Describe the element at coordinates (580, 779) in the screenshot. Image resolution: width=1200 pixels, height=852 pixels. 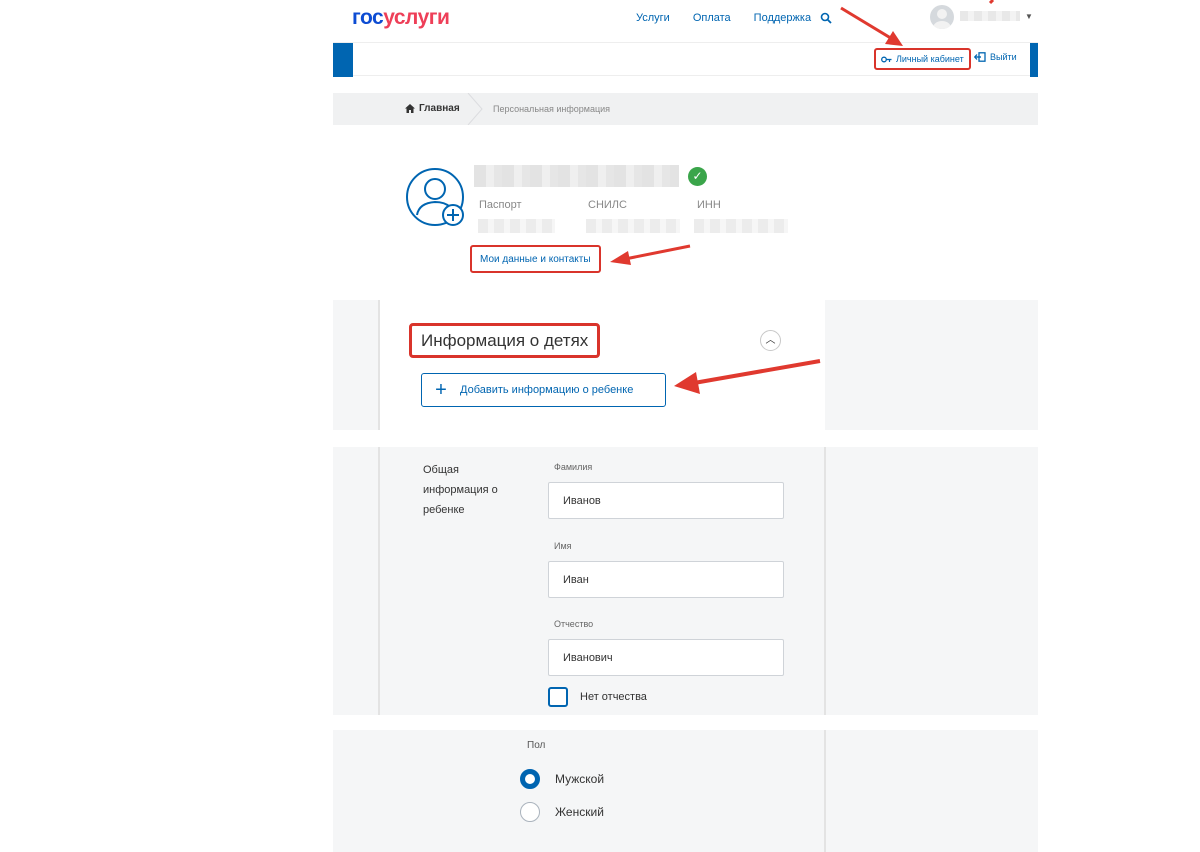
I see `gender-male-label: Мужской` at that location.